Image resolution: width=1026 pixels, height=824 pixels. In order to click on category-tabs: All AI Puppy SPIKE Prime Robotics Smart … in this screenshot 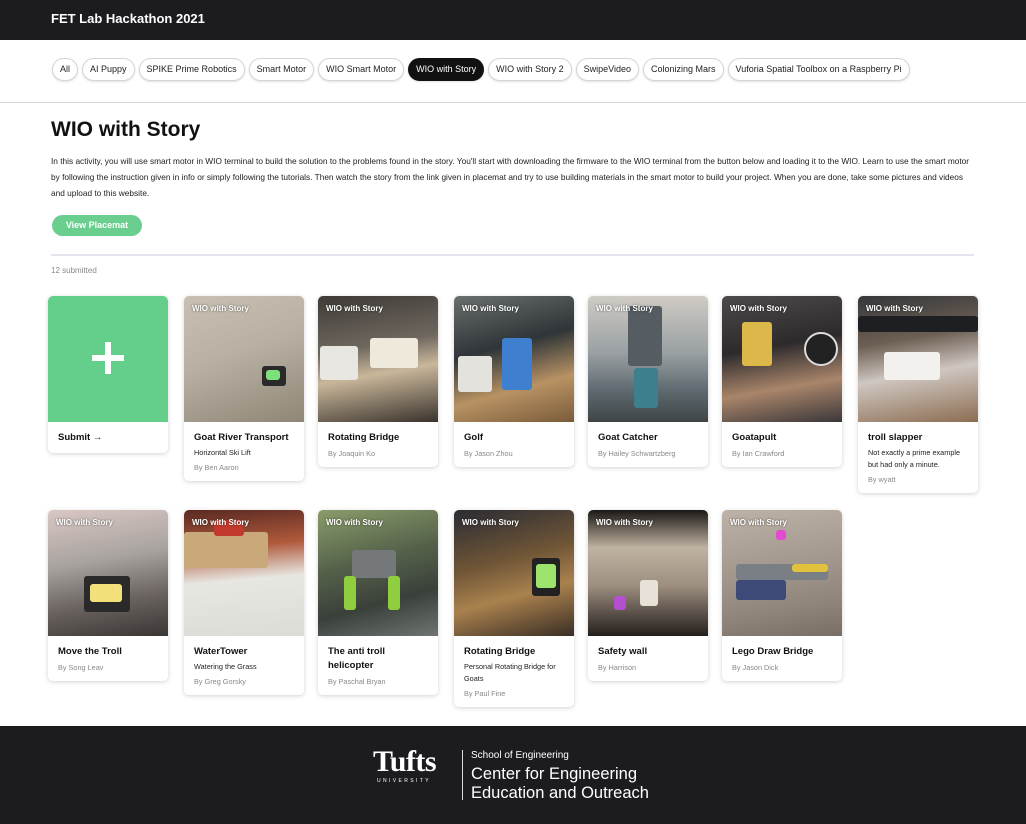, I will do `click(481, 69)`.